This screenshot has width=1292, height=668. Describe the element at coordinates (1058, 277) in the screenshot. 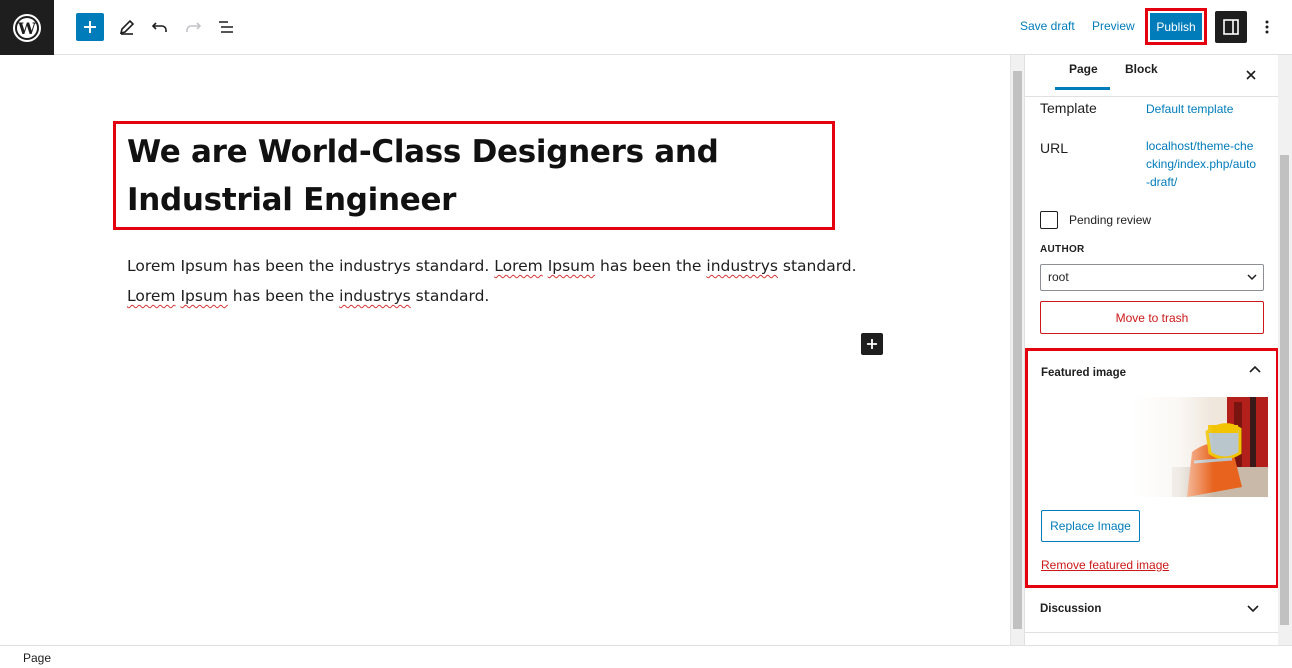

I see `author-value: root` at that location.